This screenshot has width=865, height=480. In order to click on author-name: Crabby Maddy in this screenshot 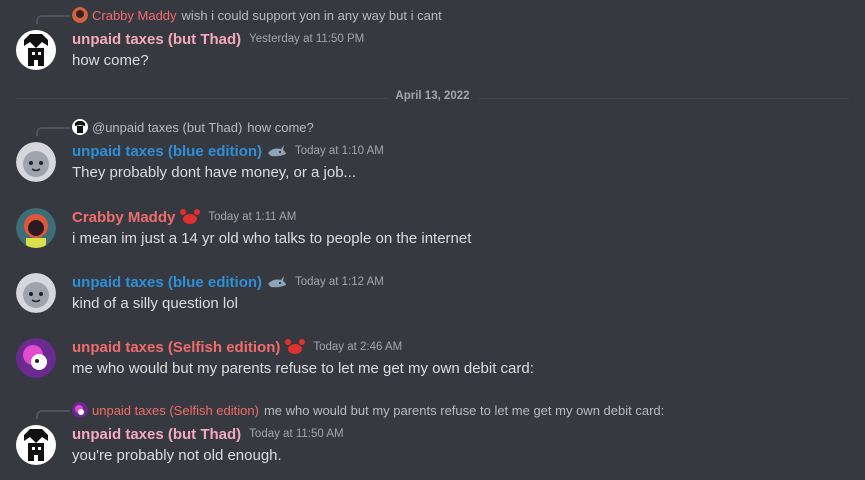, I will do `click(123, 217)`.